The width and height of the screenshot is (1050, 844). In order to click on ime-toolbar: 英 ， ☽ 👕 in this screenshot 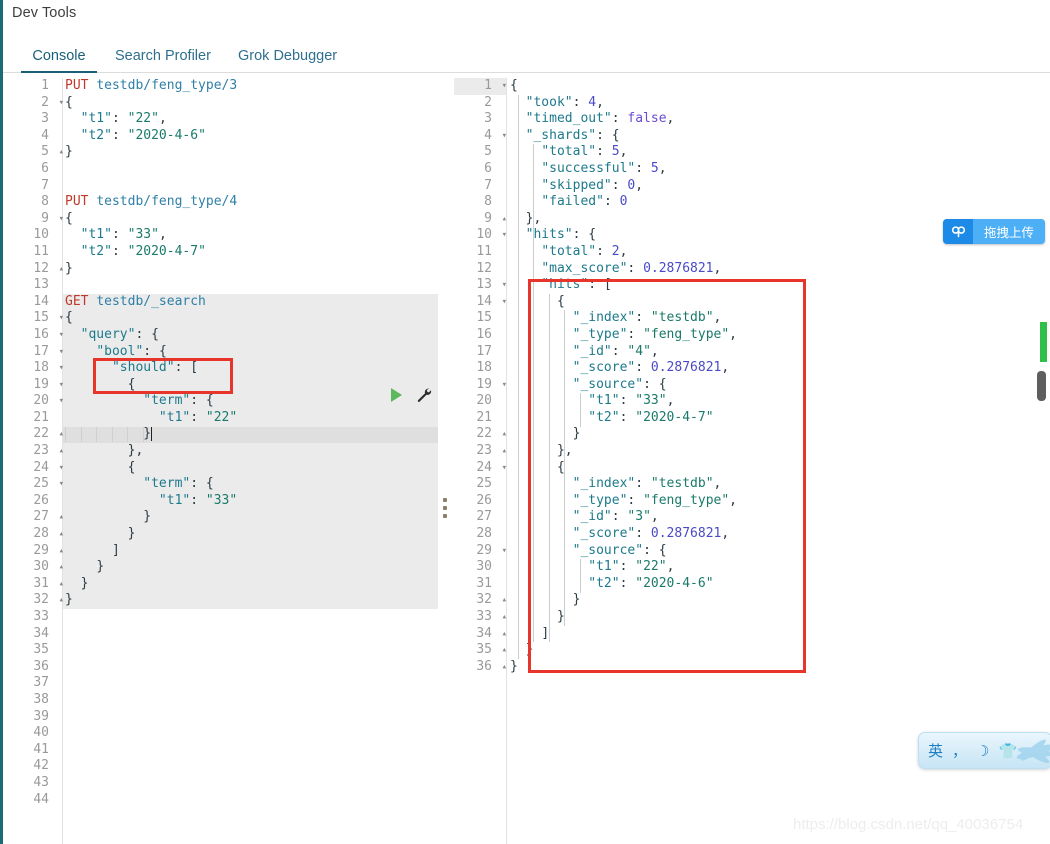, I will do `click(984, 750)`.